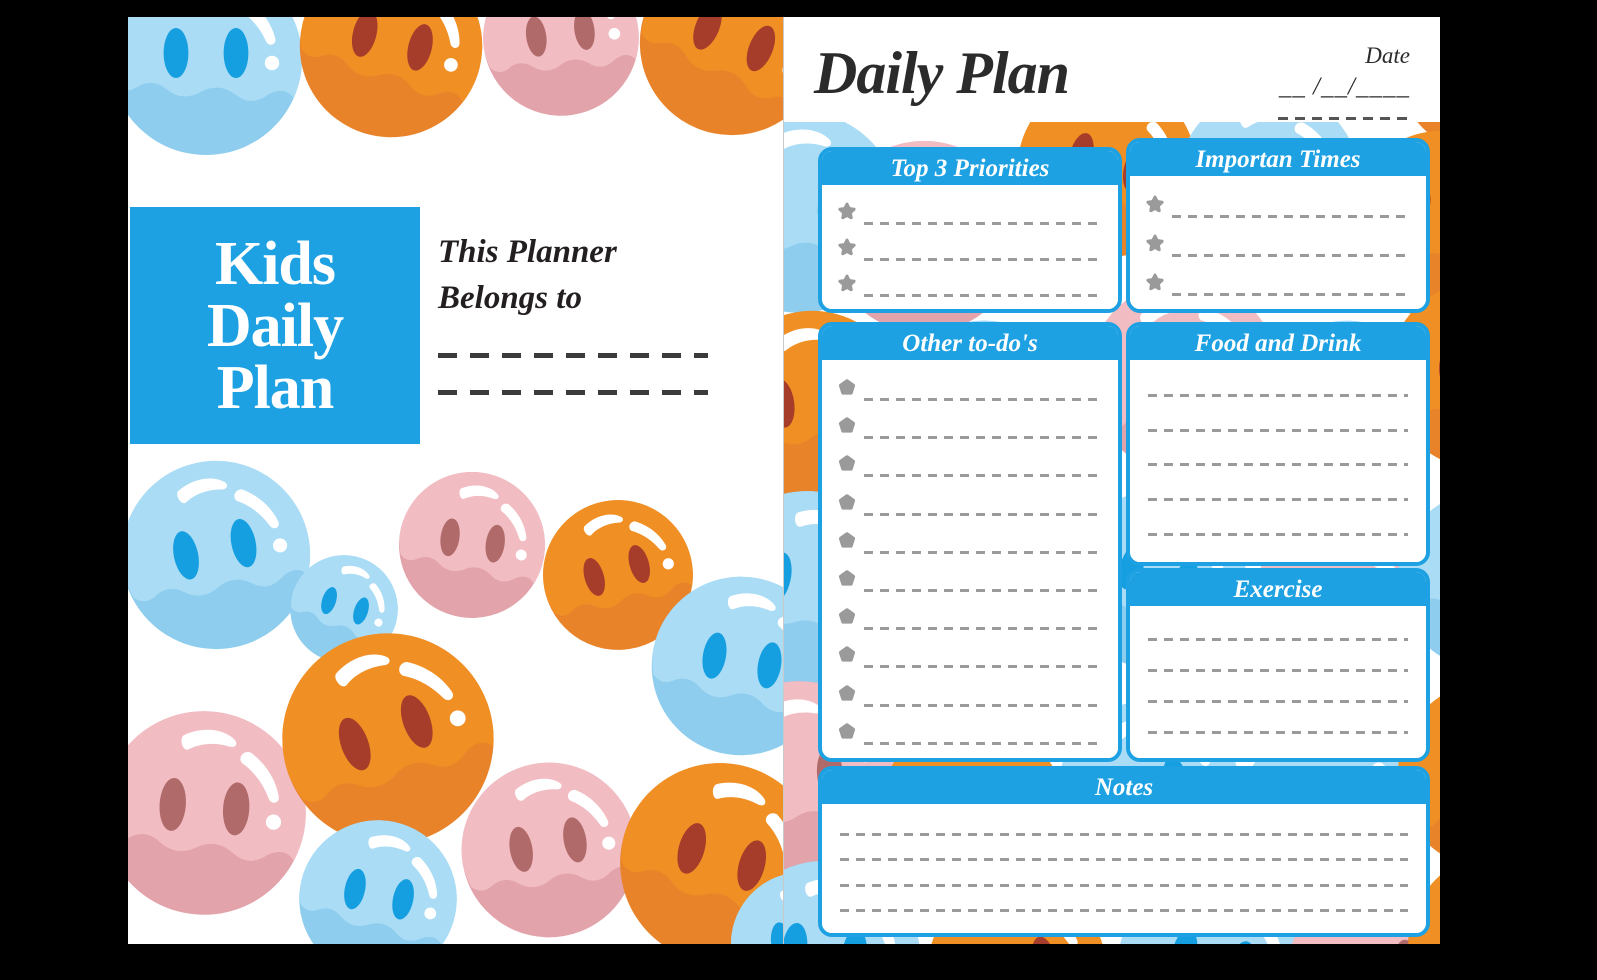 Image resolution: width=1597 pixels, height=980 pixels. Describe the element at coordinates (1278, 682) in the screenshot. I see `panel-body-exer` at that location.